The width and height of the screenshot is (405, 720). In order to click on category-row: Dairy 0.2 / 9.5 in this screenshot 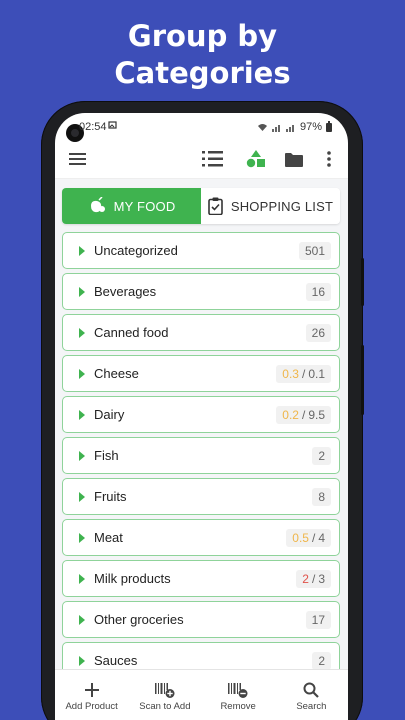, I will do `click(201, 414)`.